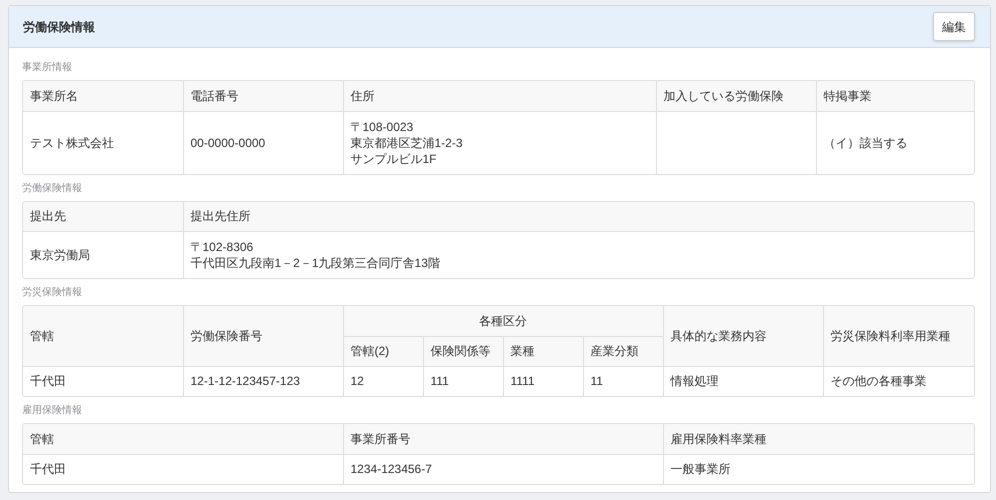 This screenshot has width=996, height=500. Describe the element at coordinates (59, 27) in the screenshot. I see `panel-title: 労働保険情報` at that location.